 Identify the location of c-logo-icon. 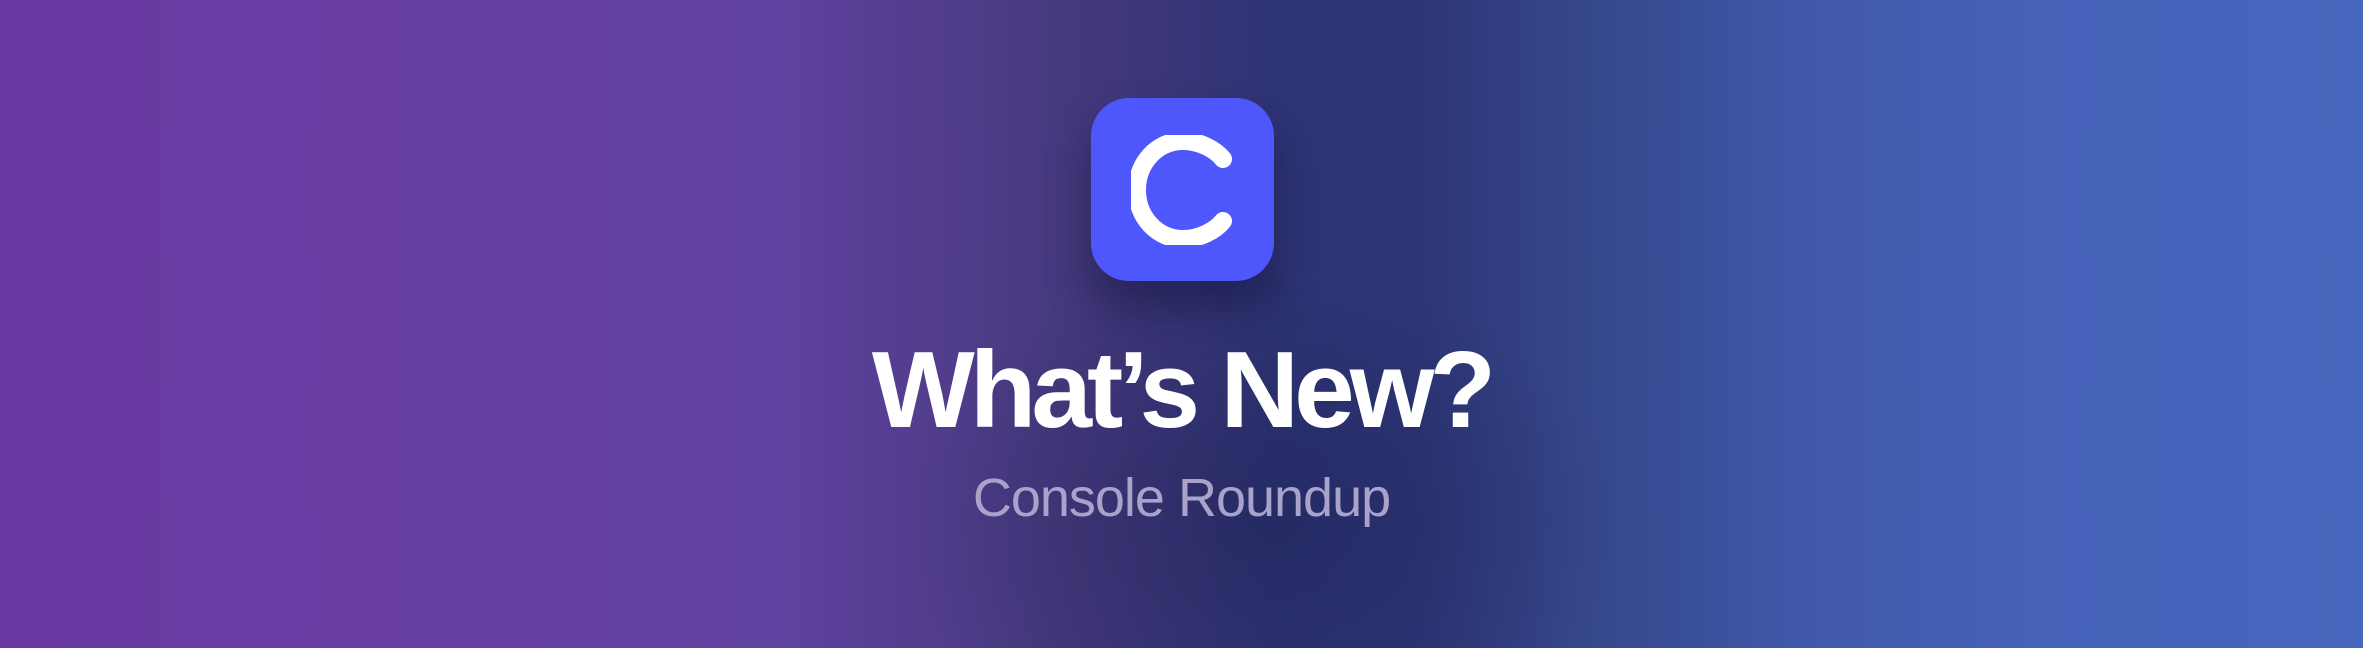
(1181, 189).